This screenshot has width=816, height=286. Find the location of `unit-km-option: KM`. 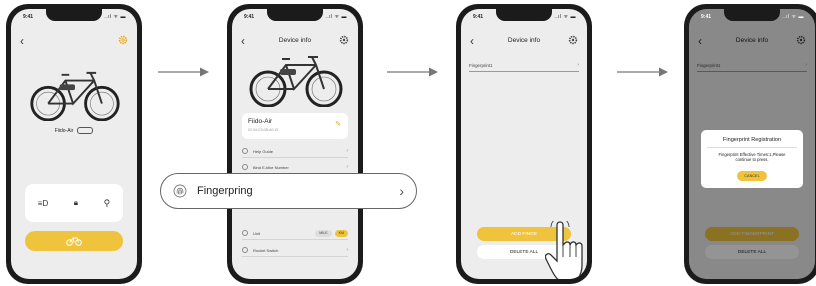

unit-km-option: KM is located at coordinates (341, 233).